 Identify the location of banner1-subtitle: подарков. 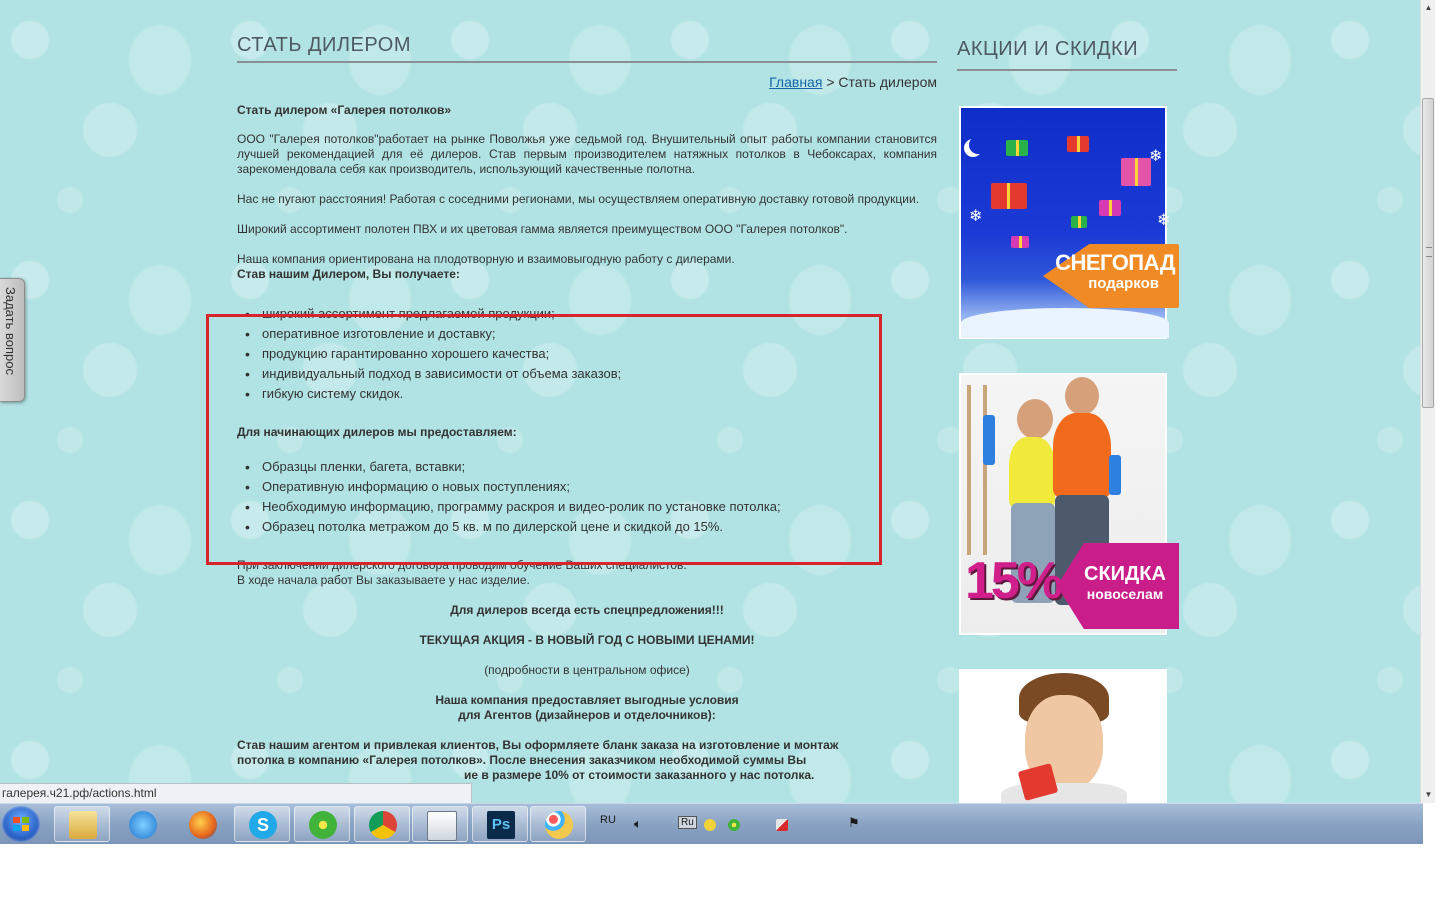
(1123, 283).